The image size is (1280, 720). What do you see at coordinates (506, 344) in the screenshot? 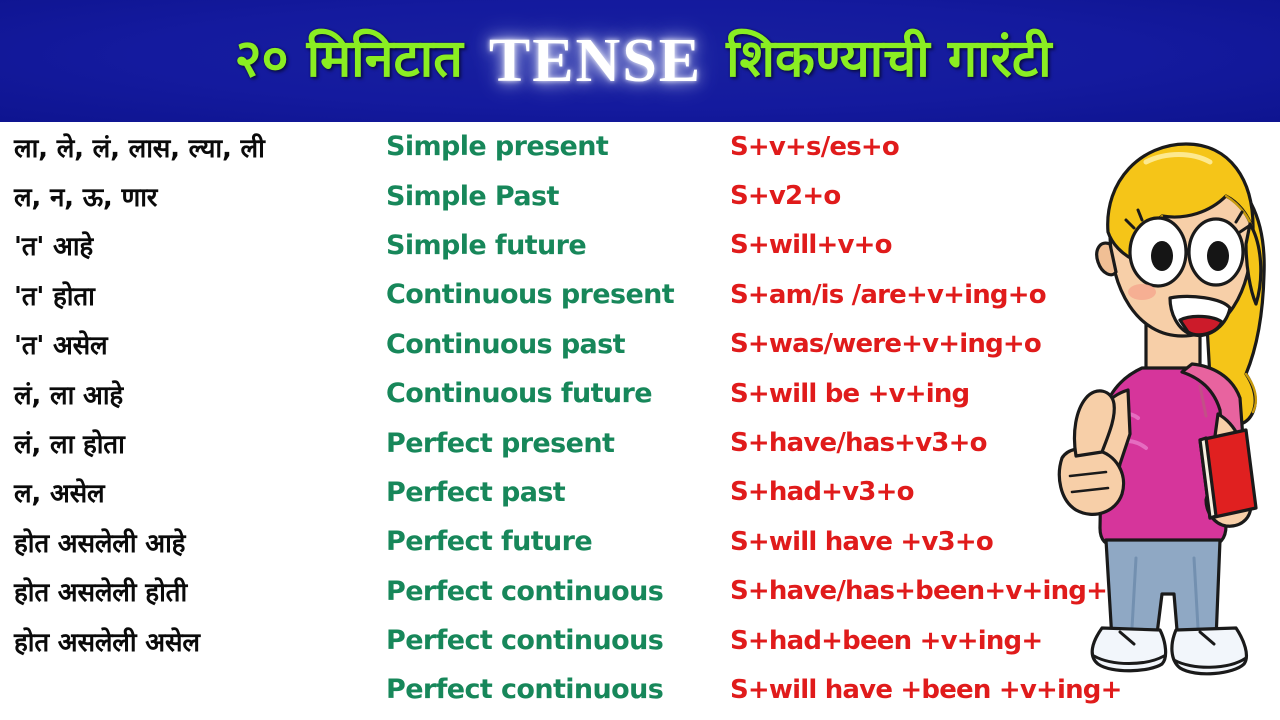
I see `table-row: Continuous past` at bounding box center [506, 344].